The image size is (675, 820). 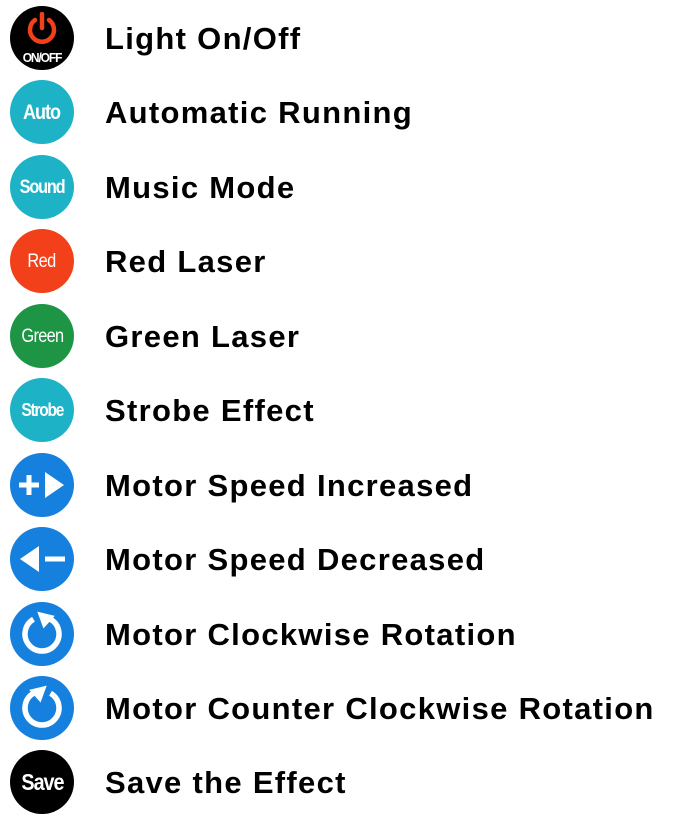 I want to click on clockwise-rotation-icon, so click(x=42, y=634).